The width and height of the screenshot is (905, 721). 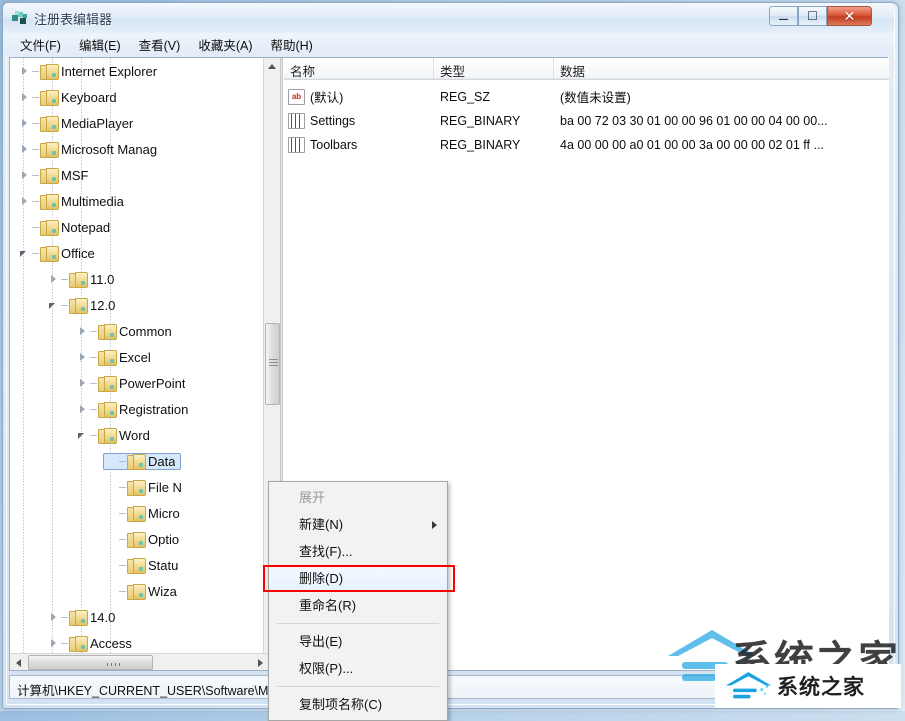 What do you see at coordinates (18, 663) in the screenshot?
I see `scroll-left-icon` at bounding box center [18, 663].